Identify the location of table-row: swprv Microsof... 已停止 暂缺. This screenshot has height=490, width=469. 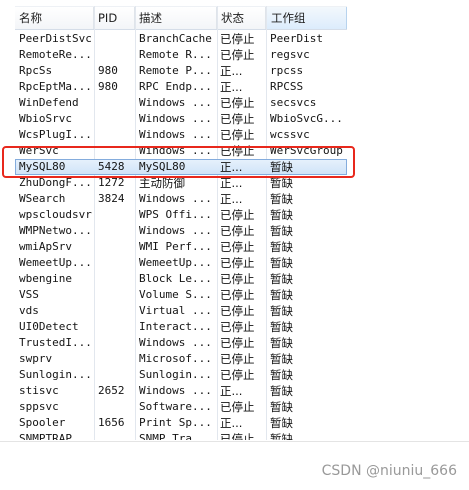
(181, 359).